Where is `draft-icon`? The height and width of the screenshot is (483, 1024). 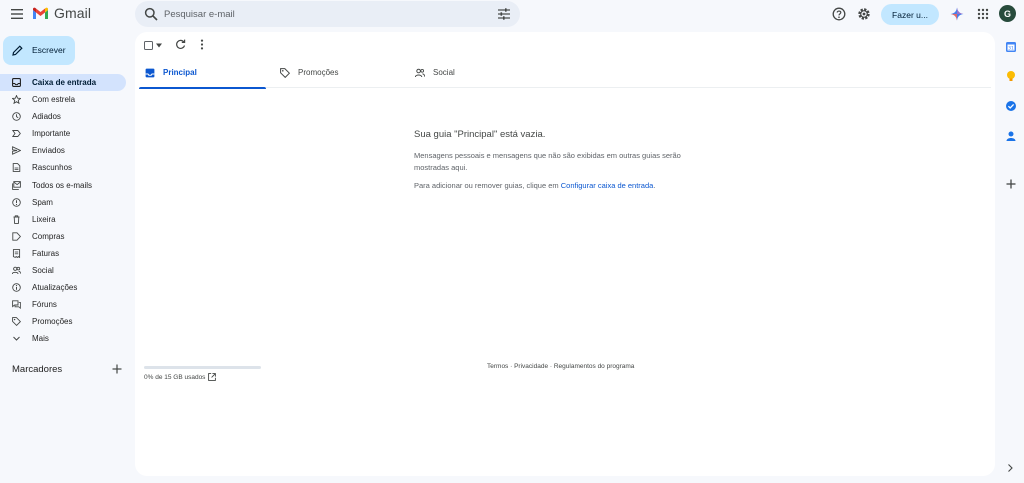 draft-icon is located at coordinates (16, 168).